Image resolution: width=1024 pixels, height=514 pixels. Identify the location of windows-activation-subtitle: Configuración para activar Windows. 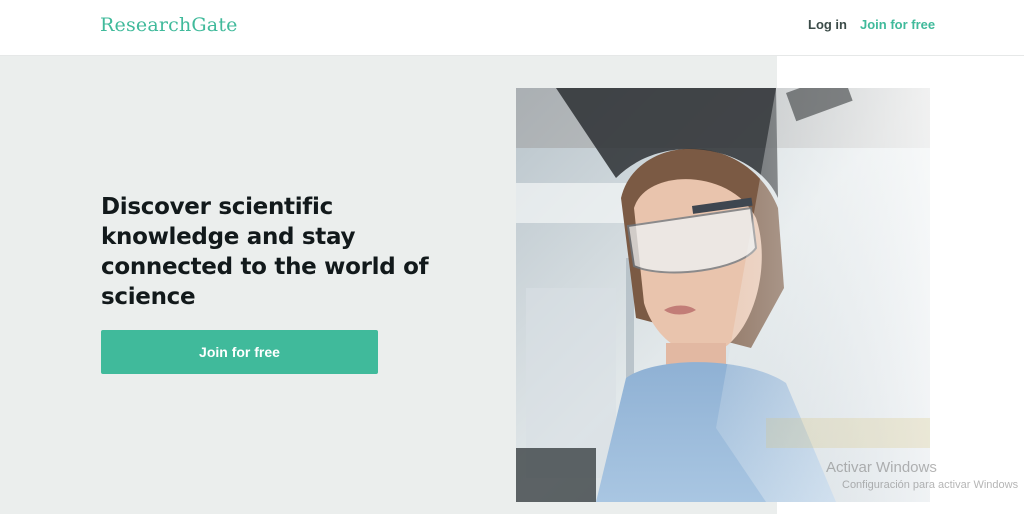
(930, 485).